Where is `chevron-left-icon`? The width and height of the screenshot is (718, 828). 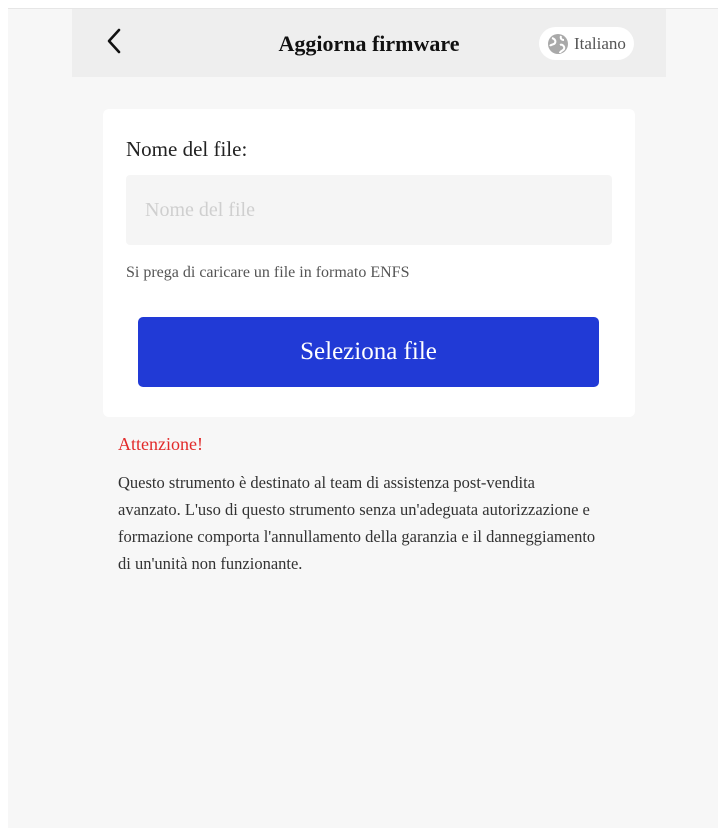
chevron-left-icon is located at coordinates (114, 43).